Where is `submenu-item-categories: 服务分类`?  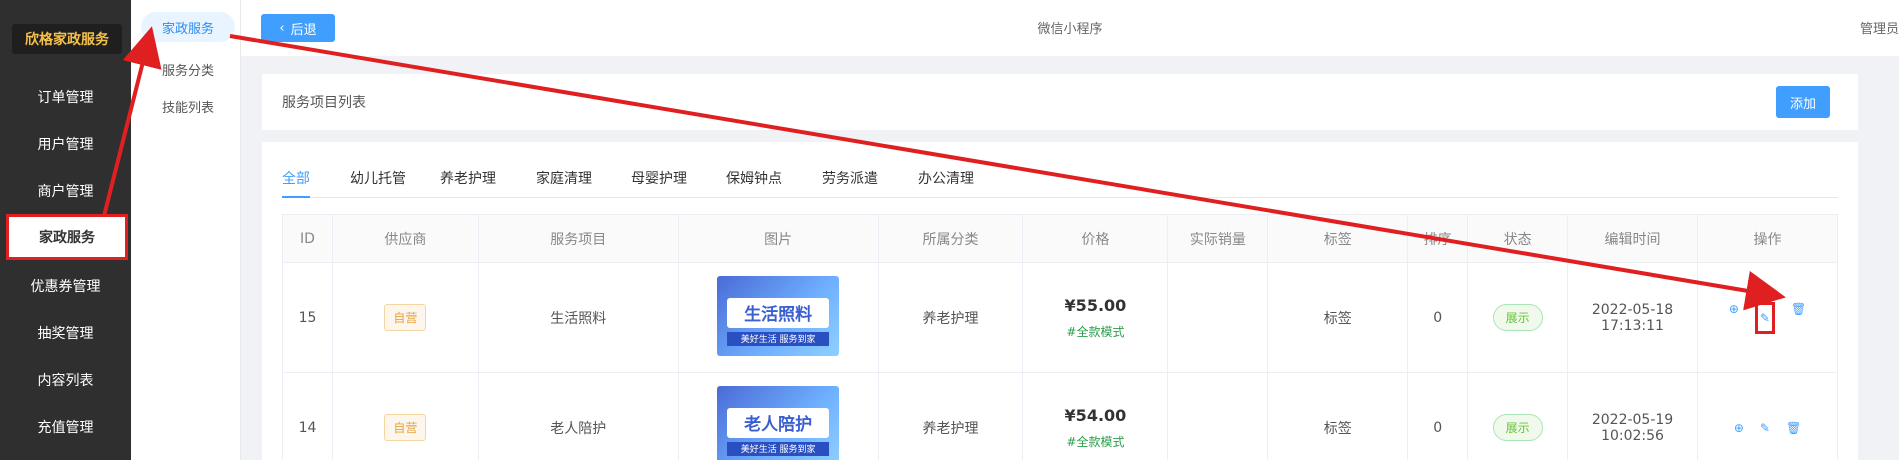 submenu-item-categories: 服务分类 is located at coordinates (188, 69).